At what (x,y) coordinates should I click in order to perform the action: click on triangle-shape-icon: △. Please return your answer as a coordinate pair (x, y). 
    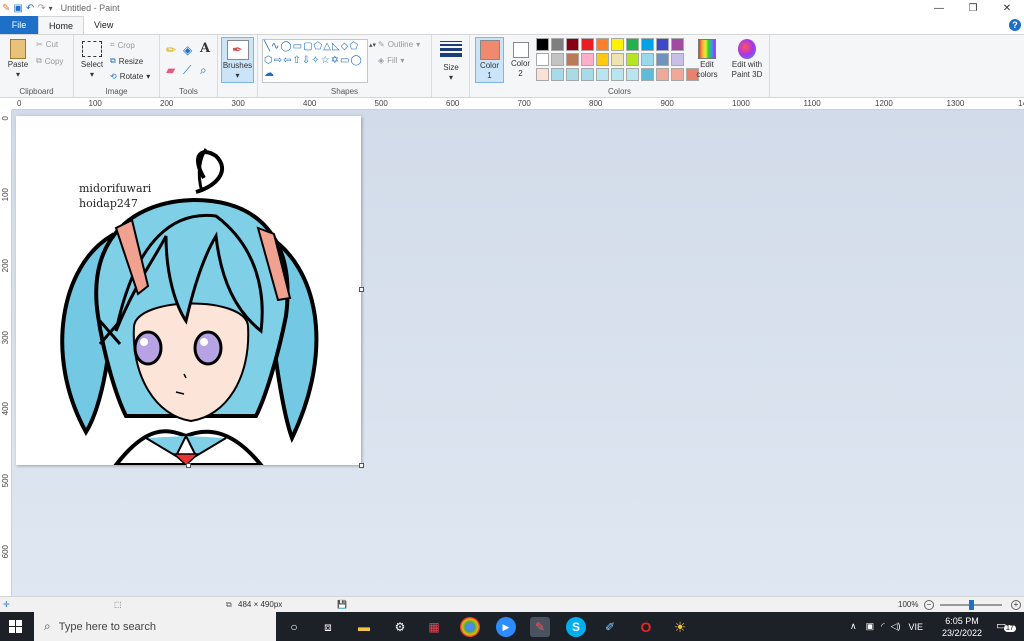
    Looking at the image, I should click on (327, 47).